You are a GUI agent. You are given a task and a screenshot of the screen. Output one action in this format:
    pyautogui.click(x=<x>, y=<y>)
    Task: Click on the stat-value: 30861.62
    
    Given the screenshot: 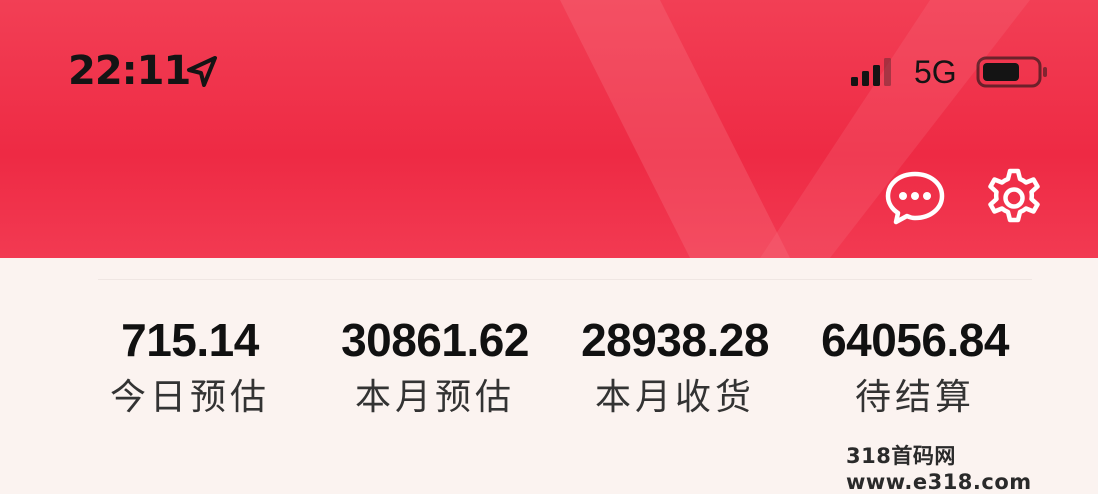 What is the action you would take?
    pyautogui.click(x=435, y=340)
    